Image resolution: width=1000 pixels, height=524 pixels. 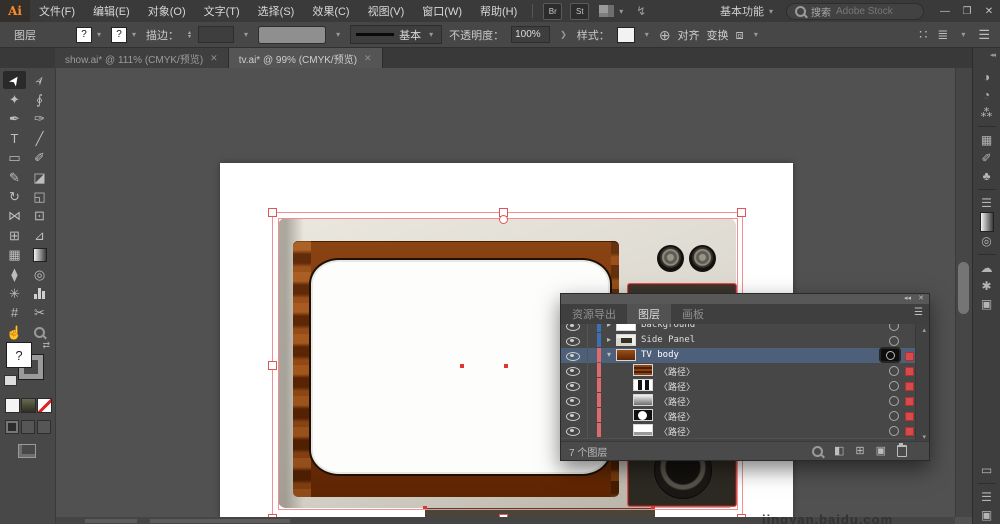 What do you see at coordinates (641, 11) in the screenshot?
I see `gpu-performance-icon: ↯` at bounding box center [641, 11].